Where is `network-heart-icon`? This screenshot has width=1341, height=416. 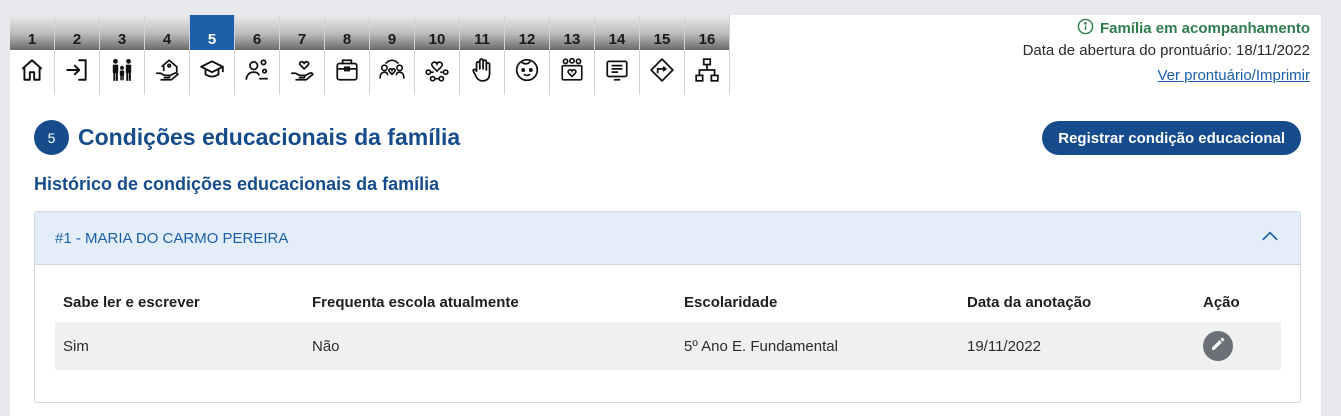 network-heart-icon is located at coordinates (437, 72).